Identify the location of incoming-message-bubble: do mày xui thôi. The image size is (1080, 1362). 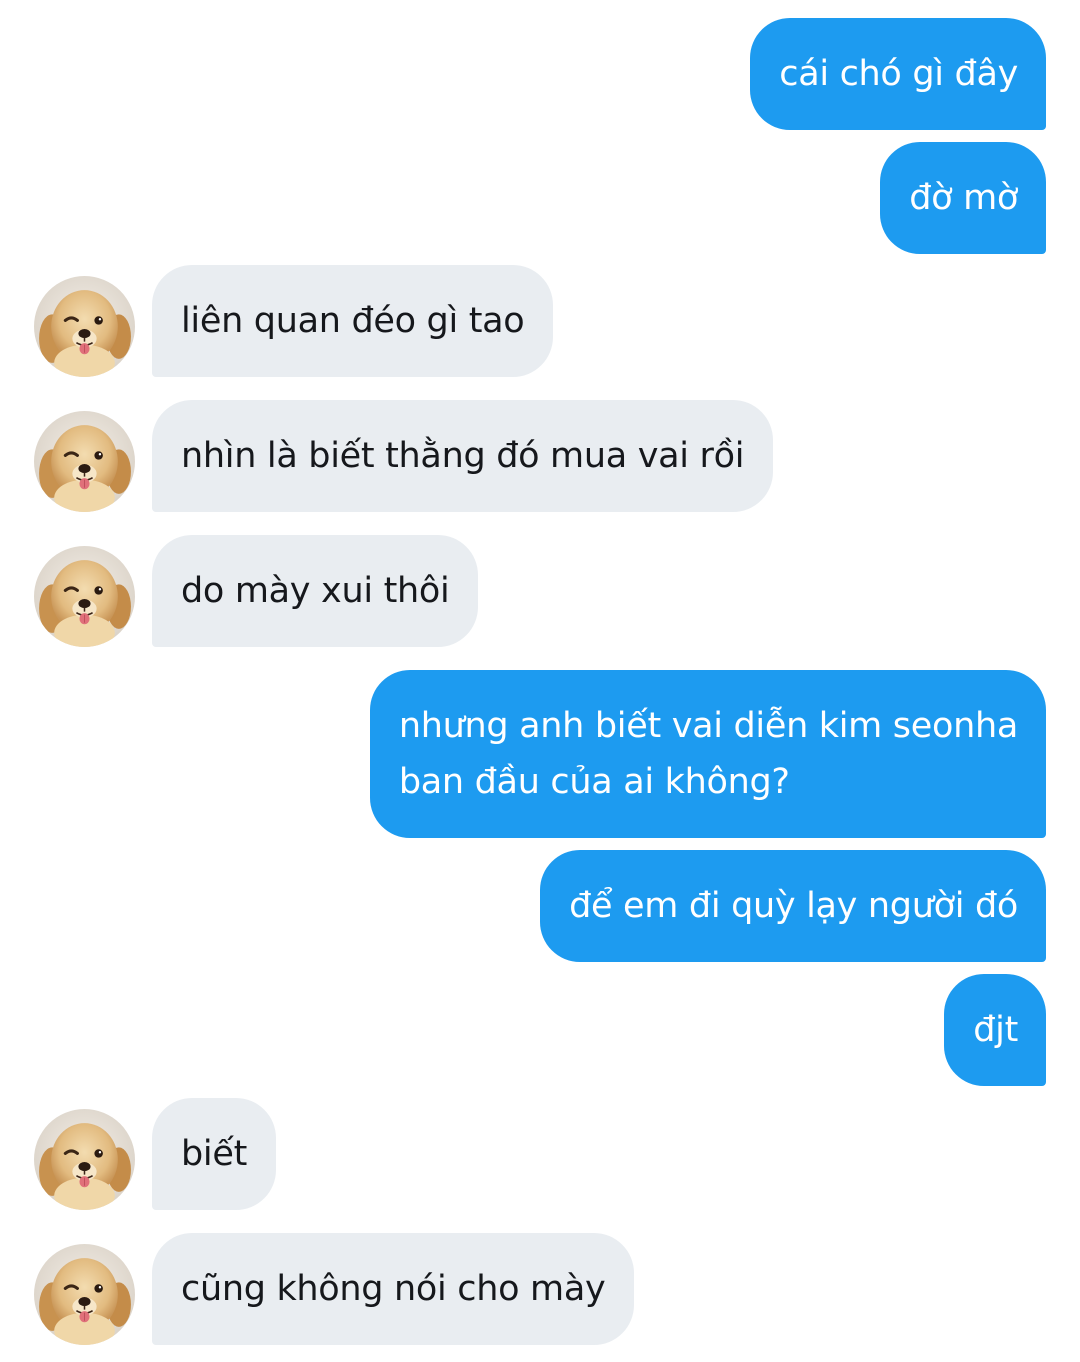
(315, 591).